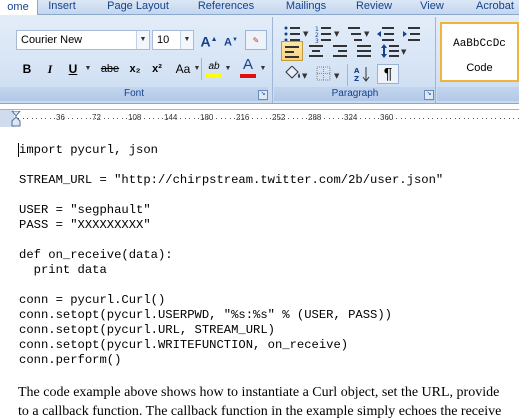  Describe the element at coordinates (263, 95) in the screenshot. I see `font-dialog-launcher-icon: ↘` at that location.